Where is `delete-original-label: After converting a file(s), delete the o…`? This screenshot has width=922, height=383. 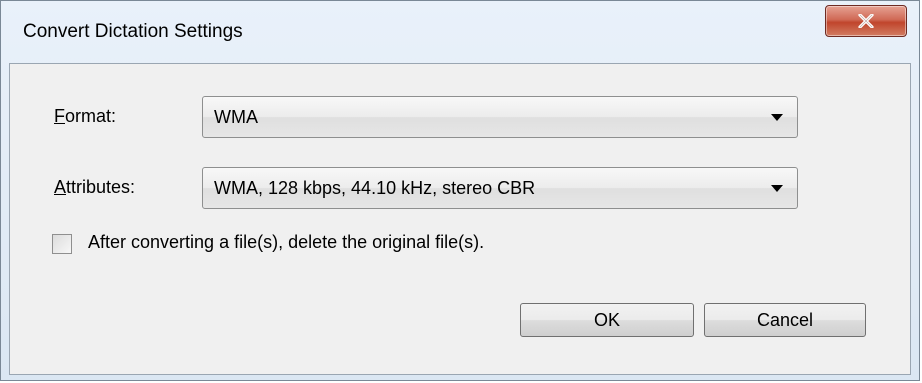 delete-original-label: After converting a file(s), delete the o… is located at coordinates (286, 242).